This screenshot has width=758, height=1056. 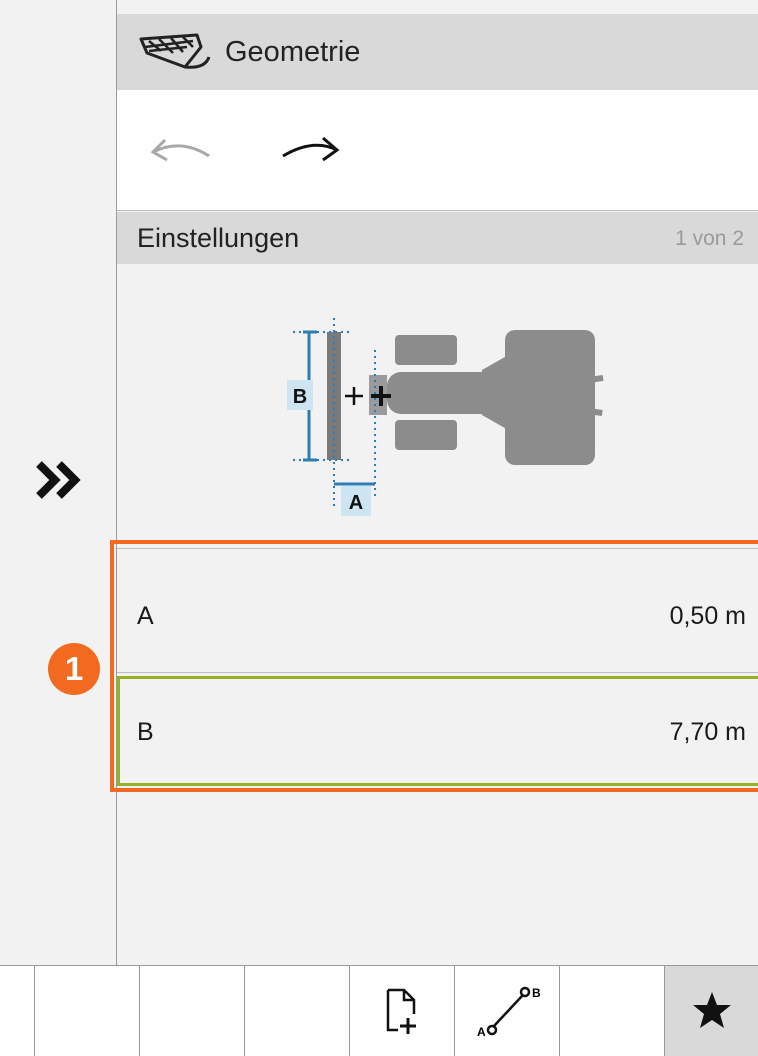 I want to click on history-bar, so click(x=437, y=150).